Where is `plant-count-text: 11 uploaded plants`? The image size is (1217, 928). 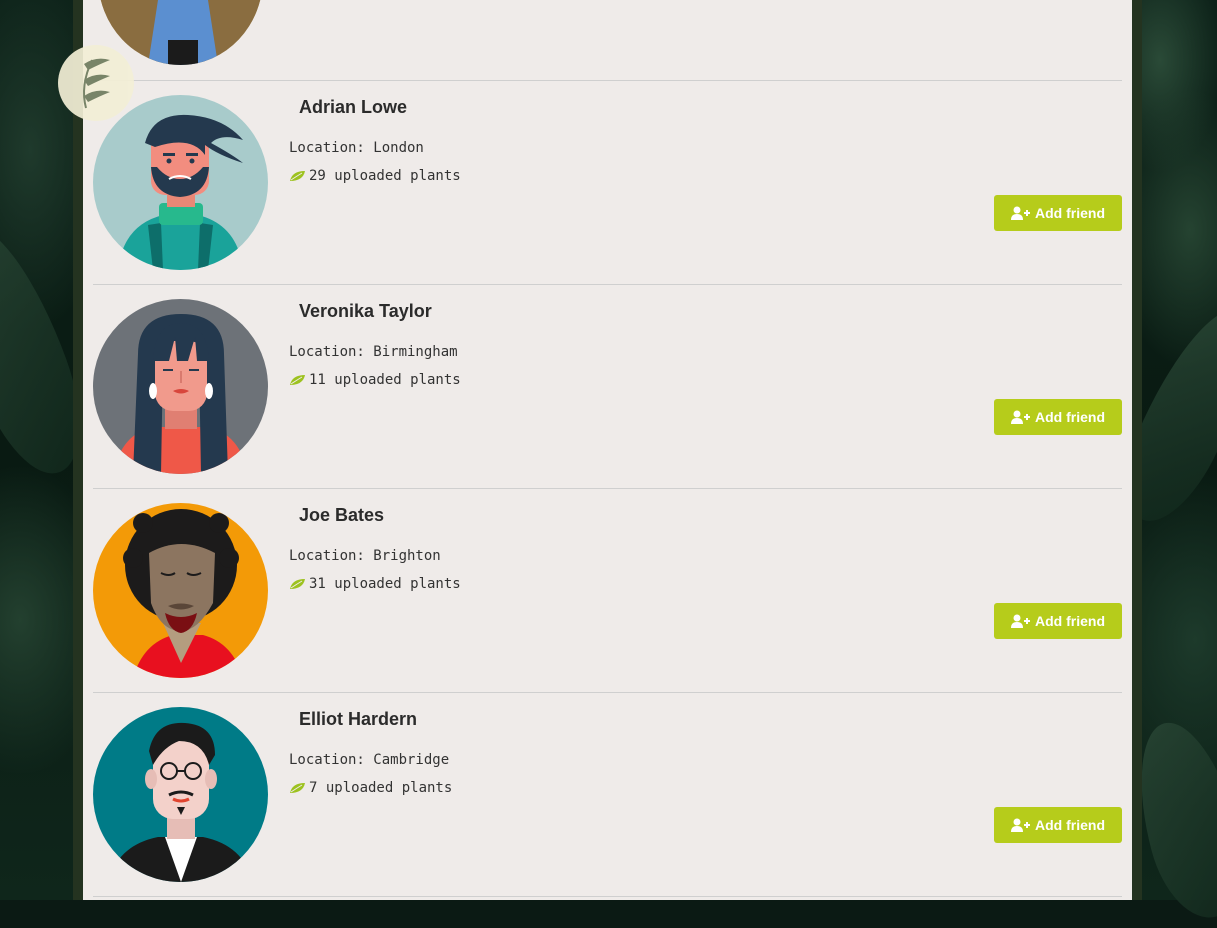 plant-count-text: 11 uploaded plants is located at coordinates (385, 380).